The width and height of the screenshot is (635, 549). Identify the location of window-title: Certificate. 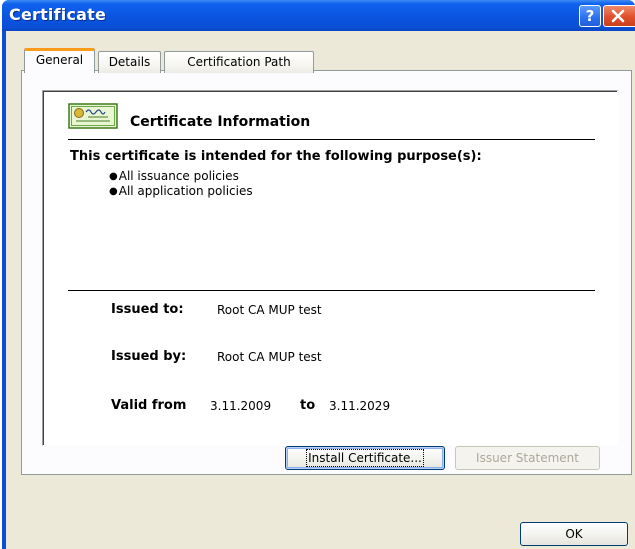
(58, 14).